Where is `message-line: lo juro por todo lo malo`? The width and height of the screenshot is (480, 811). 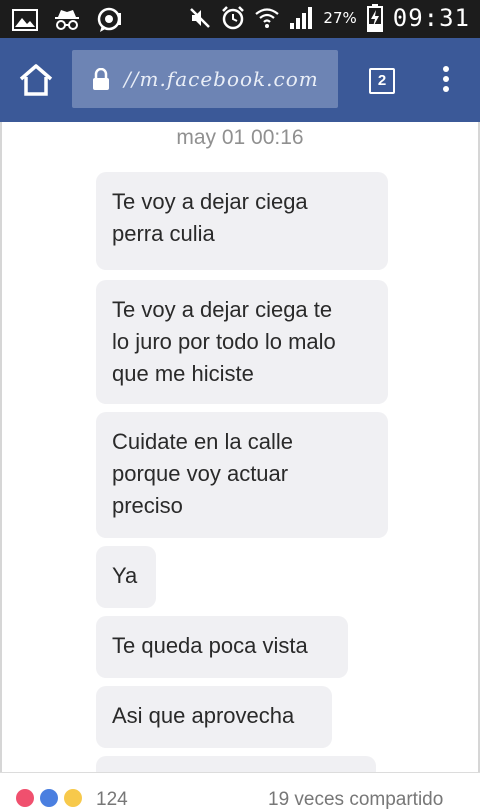 message-line: lo juro por todo lo malo is located at coordinates (224, 341).